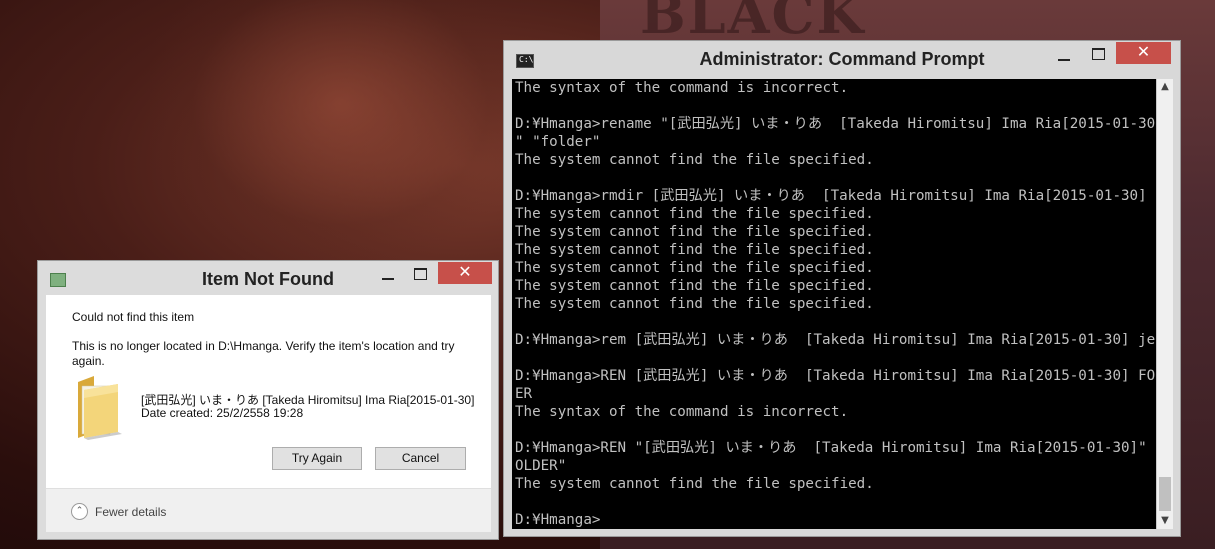  What do you see at coordinates (541, 466) in the screenshot?
I see `console-line: OLDER"` at bounding box center [541, 466].